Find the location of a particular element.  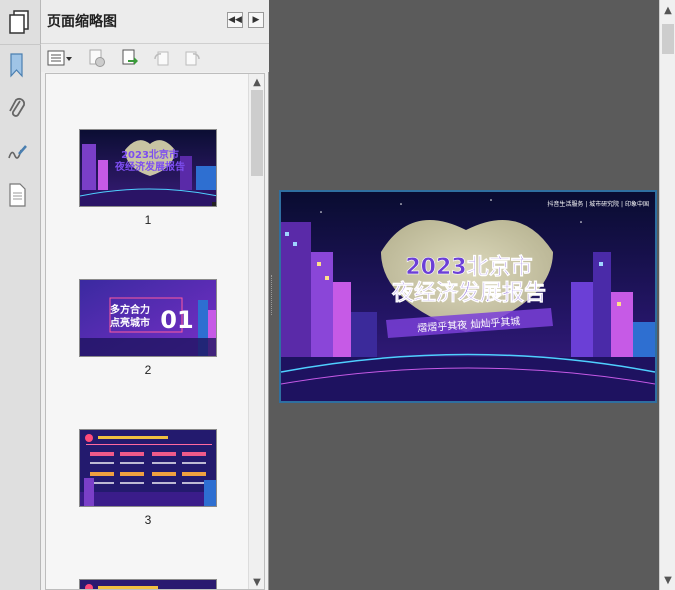

panel-title: 页面缩略图 is located at coordinates (82, 22).